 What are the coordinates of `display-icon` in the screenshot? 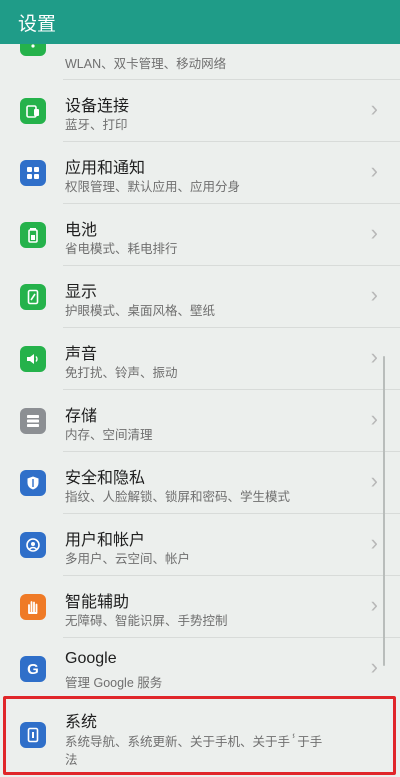 It's located at (33, 297).